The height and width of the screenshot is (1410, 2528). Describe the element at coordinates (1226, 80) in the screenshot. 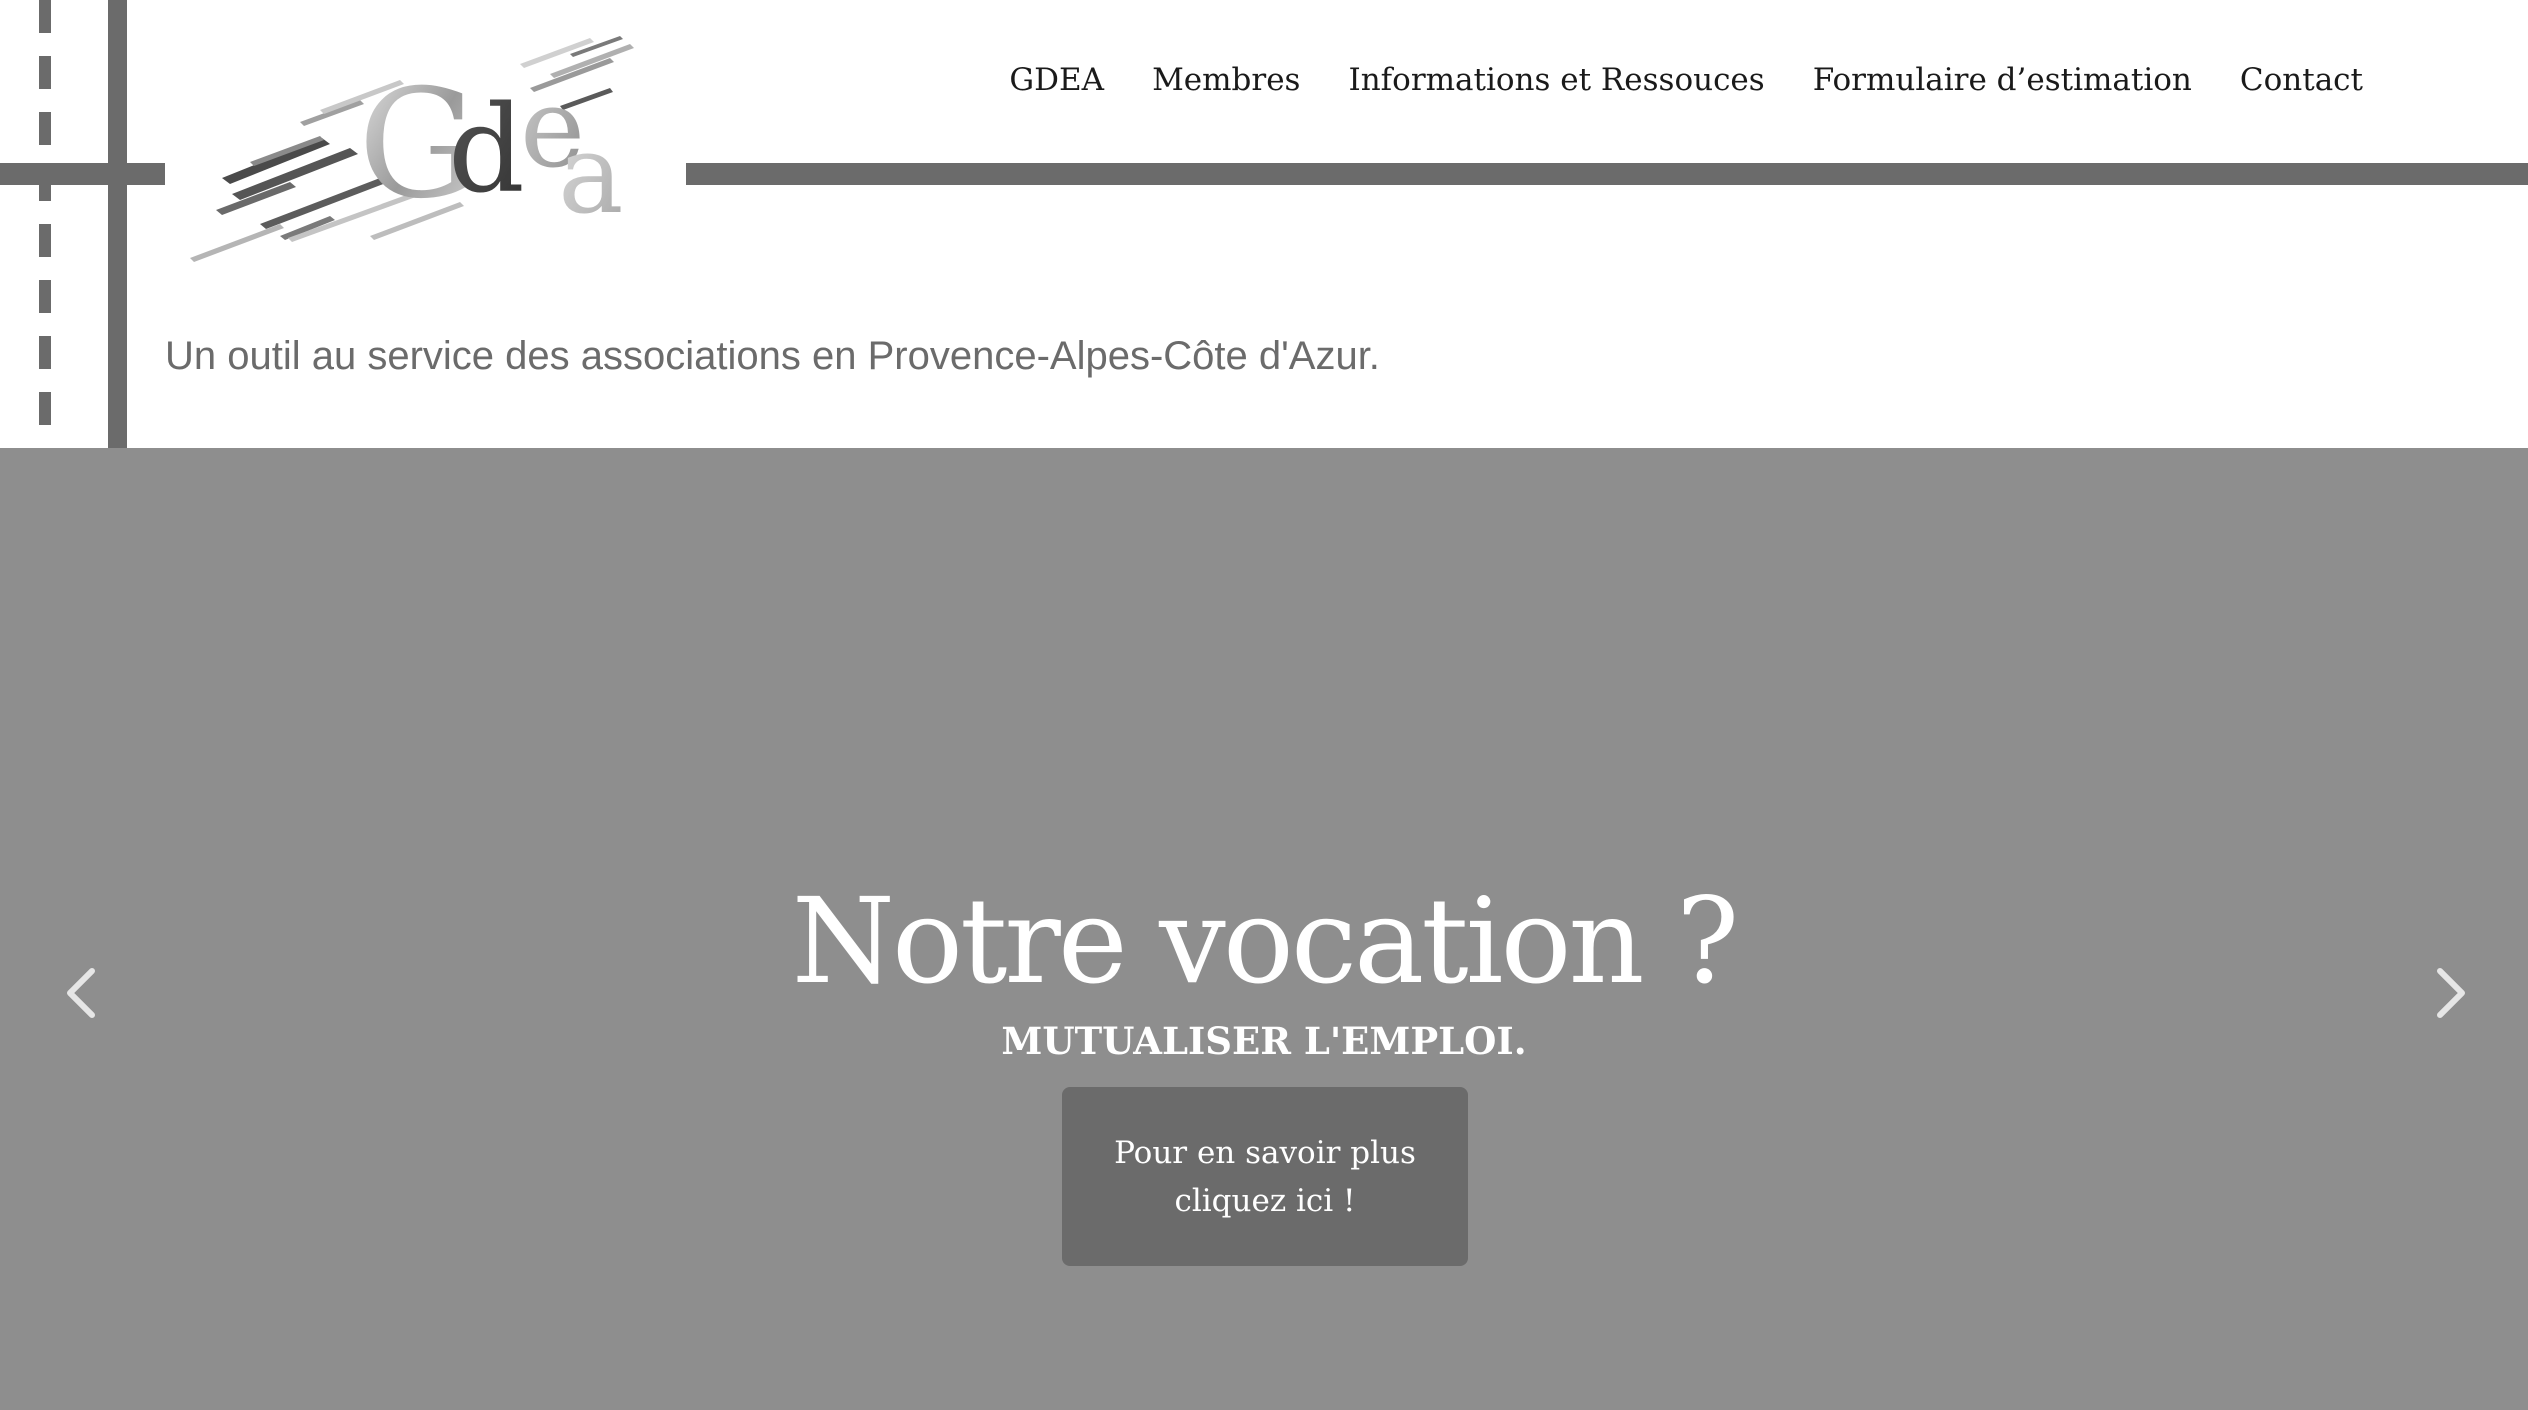

I see `nav-item-membres: Membres` at that location.